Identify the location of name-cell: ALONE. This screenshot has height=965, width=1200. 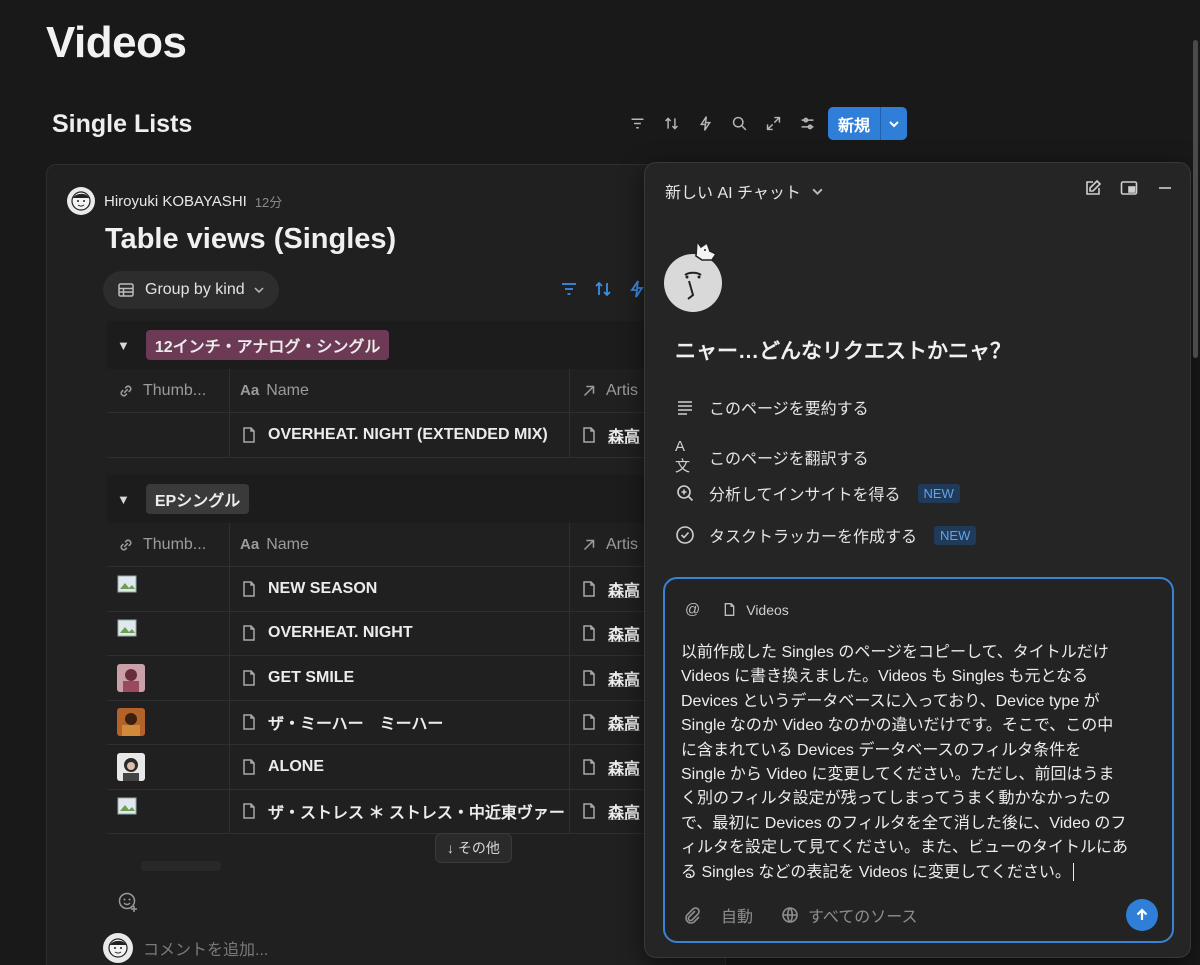
(399, 767).